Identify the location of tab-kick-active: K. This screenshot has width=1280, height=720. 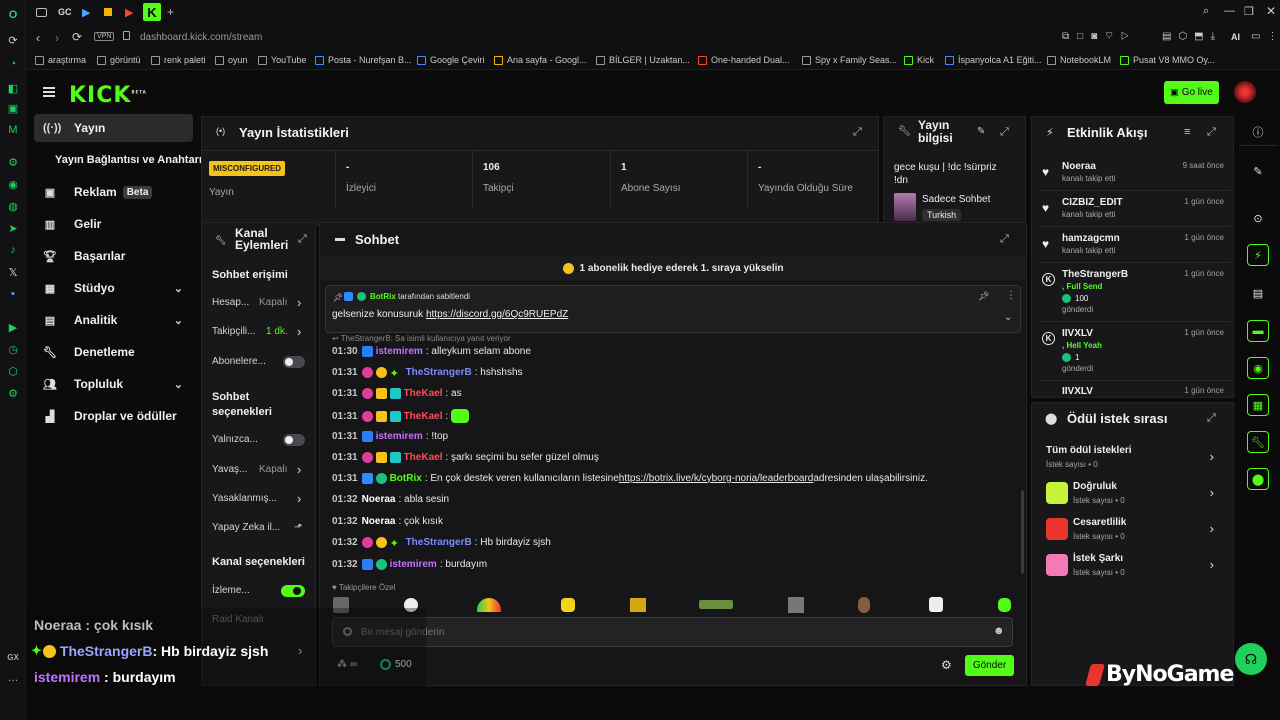
(152, 12).